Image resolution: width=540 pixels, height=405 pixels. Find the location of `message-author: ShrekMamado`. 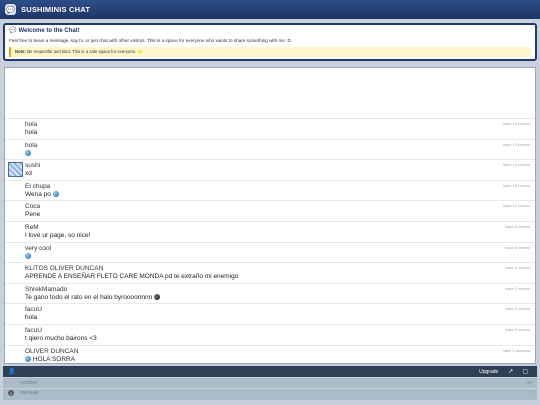

message-author: ShrekMamado is located at coordinates (46, 289).